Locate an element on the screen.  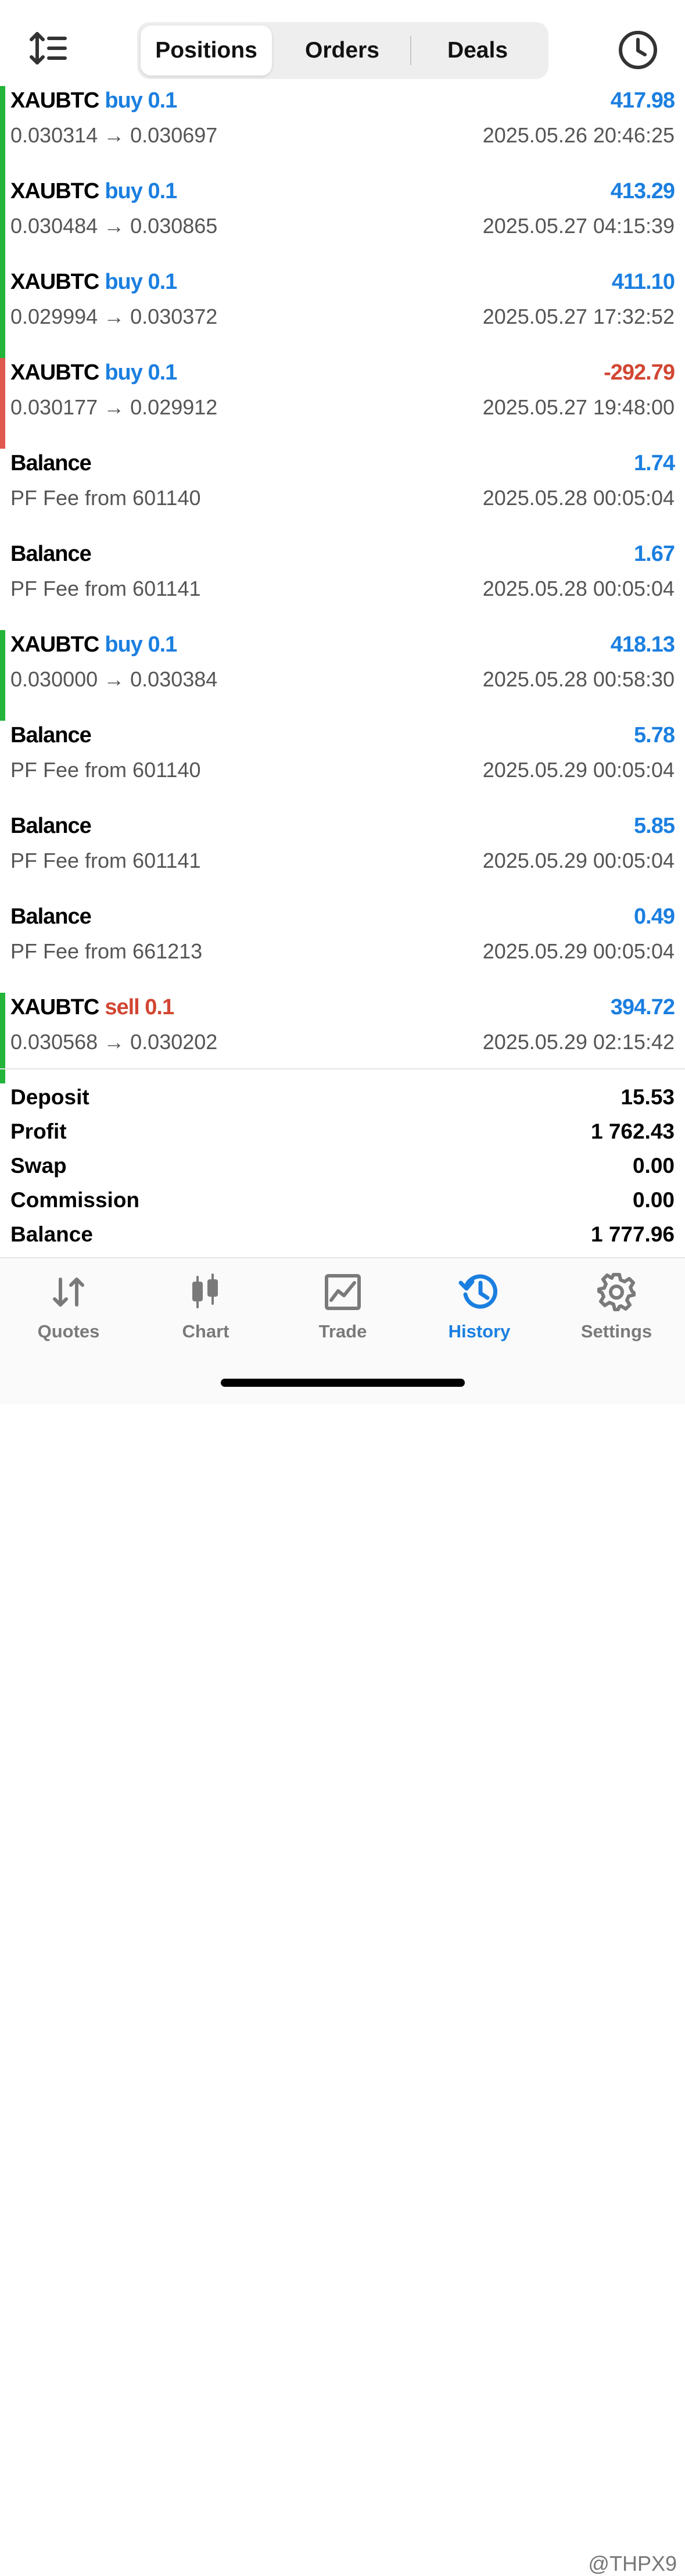
sort-icon is located at coordinates (48, 48).